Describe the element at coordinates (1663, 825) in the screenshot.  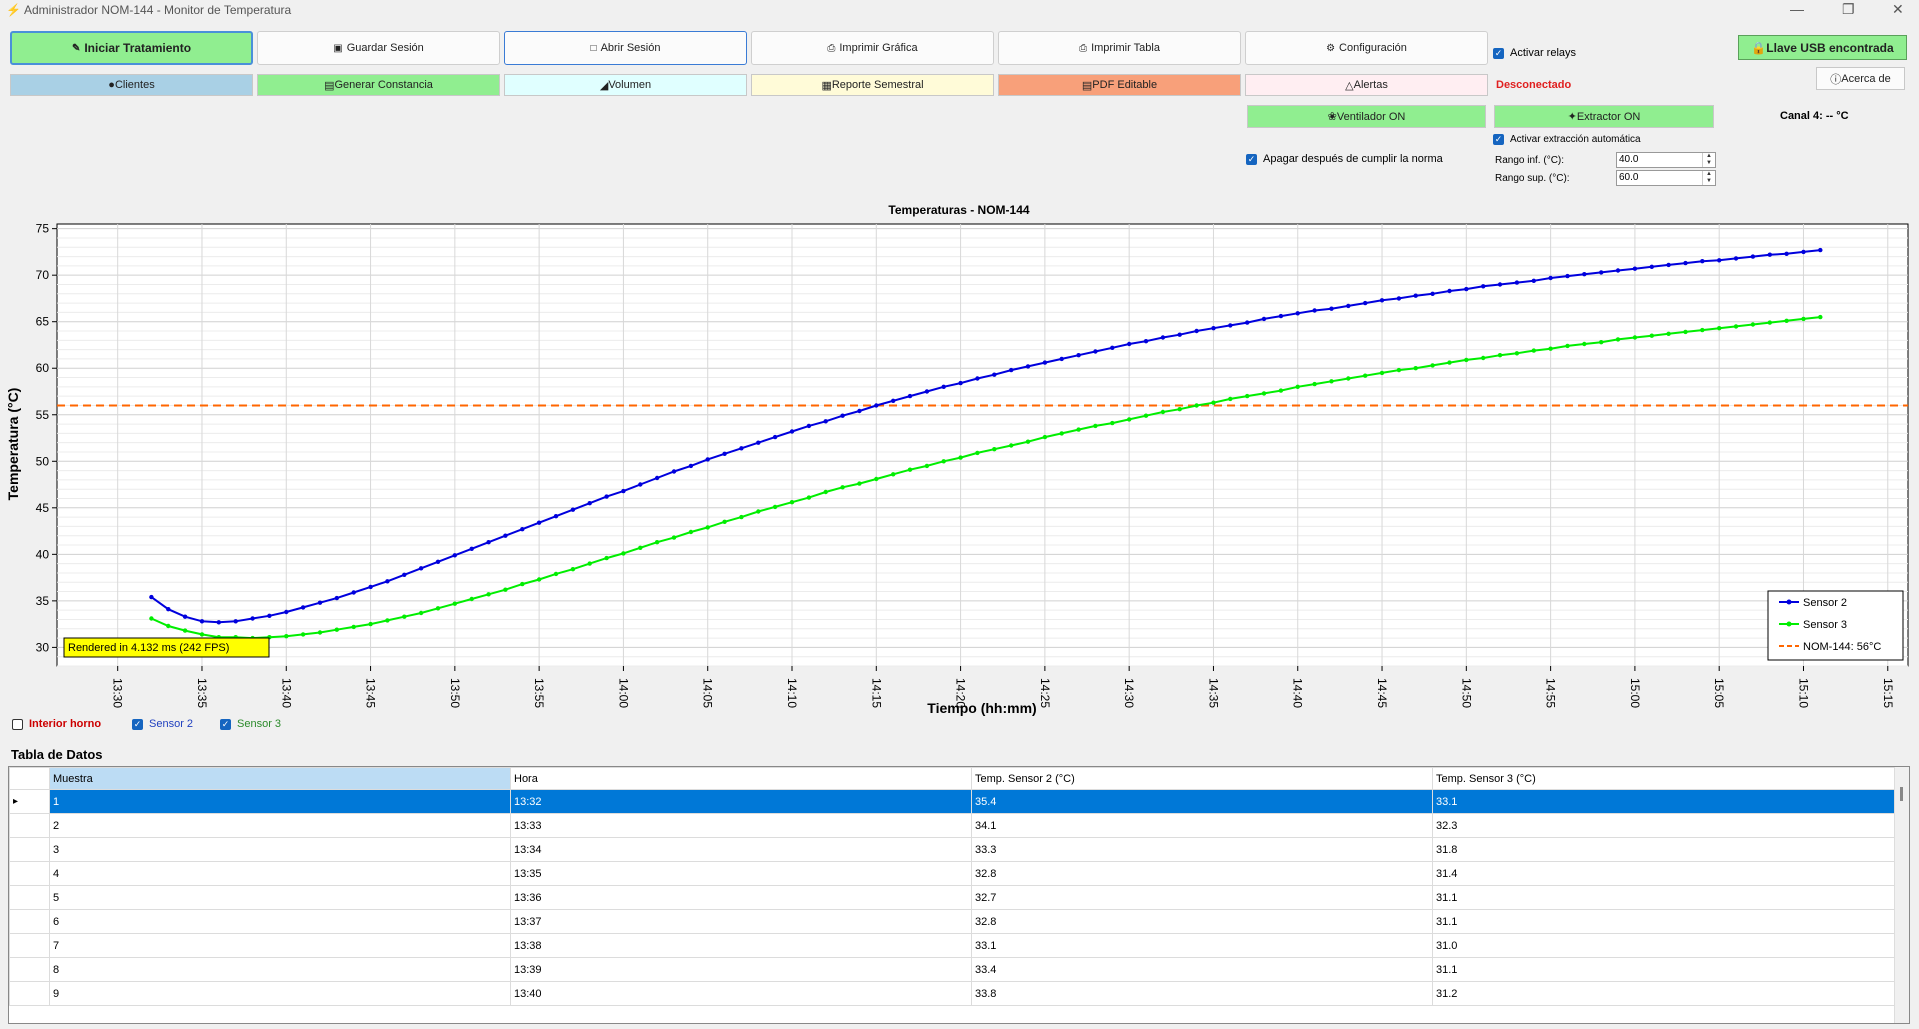
I see `table-cell: 32.3` at that location.